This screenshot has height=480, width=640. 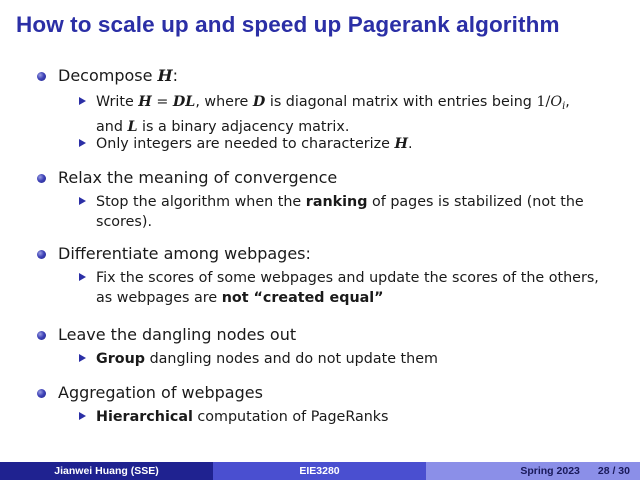 What do you see at coordinates (245, 144) in the screenshot?
I see `text-span: Only integers are needed to characterize` at bounding box center [245, 144].